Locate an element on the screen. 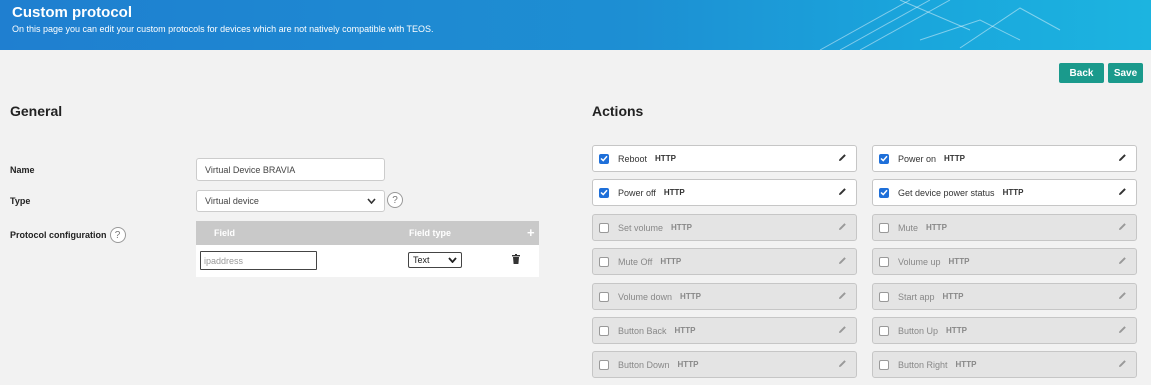  action-label: Get device power status is located at coordinates (946, 192).